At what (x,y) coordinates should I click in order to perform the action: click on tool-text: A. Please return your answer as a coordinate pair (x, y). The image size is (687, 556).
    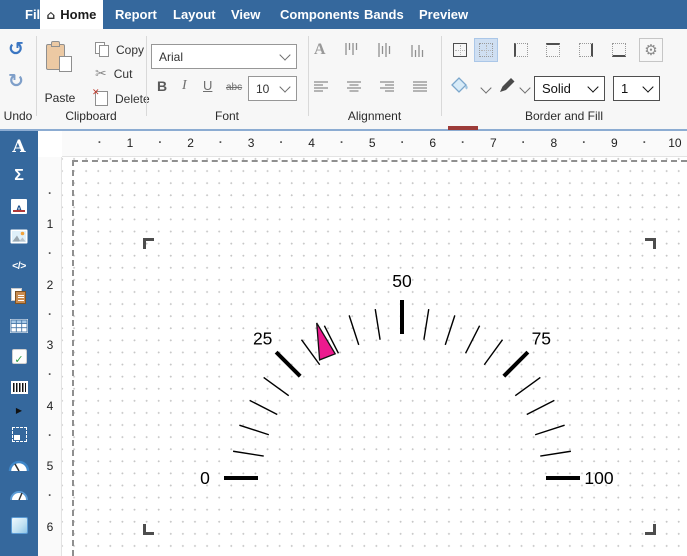
    Looking at the image, I should click on (19, 147).